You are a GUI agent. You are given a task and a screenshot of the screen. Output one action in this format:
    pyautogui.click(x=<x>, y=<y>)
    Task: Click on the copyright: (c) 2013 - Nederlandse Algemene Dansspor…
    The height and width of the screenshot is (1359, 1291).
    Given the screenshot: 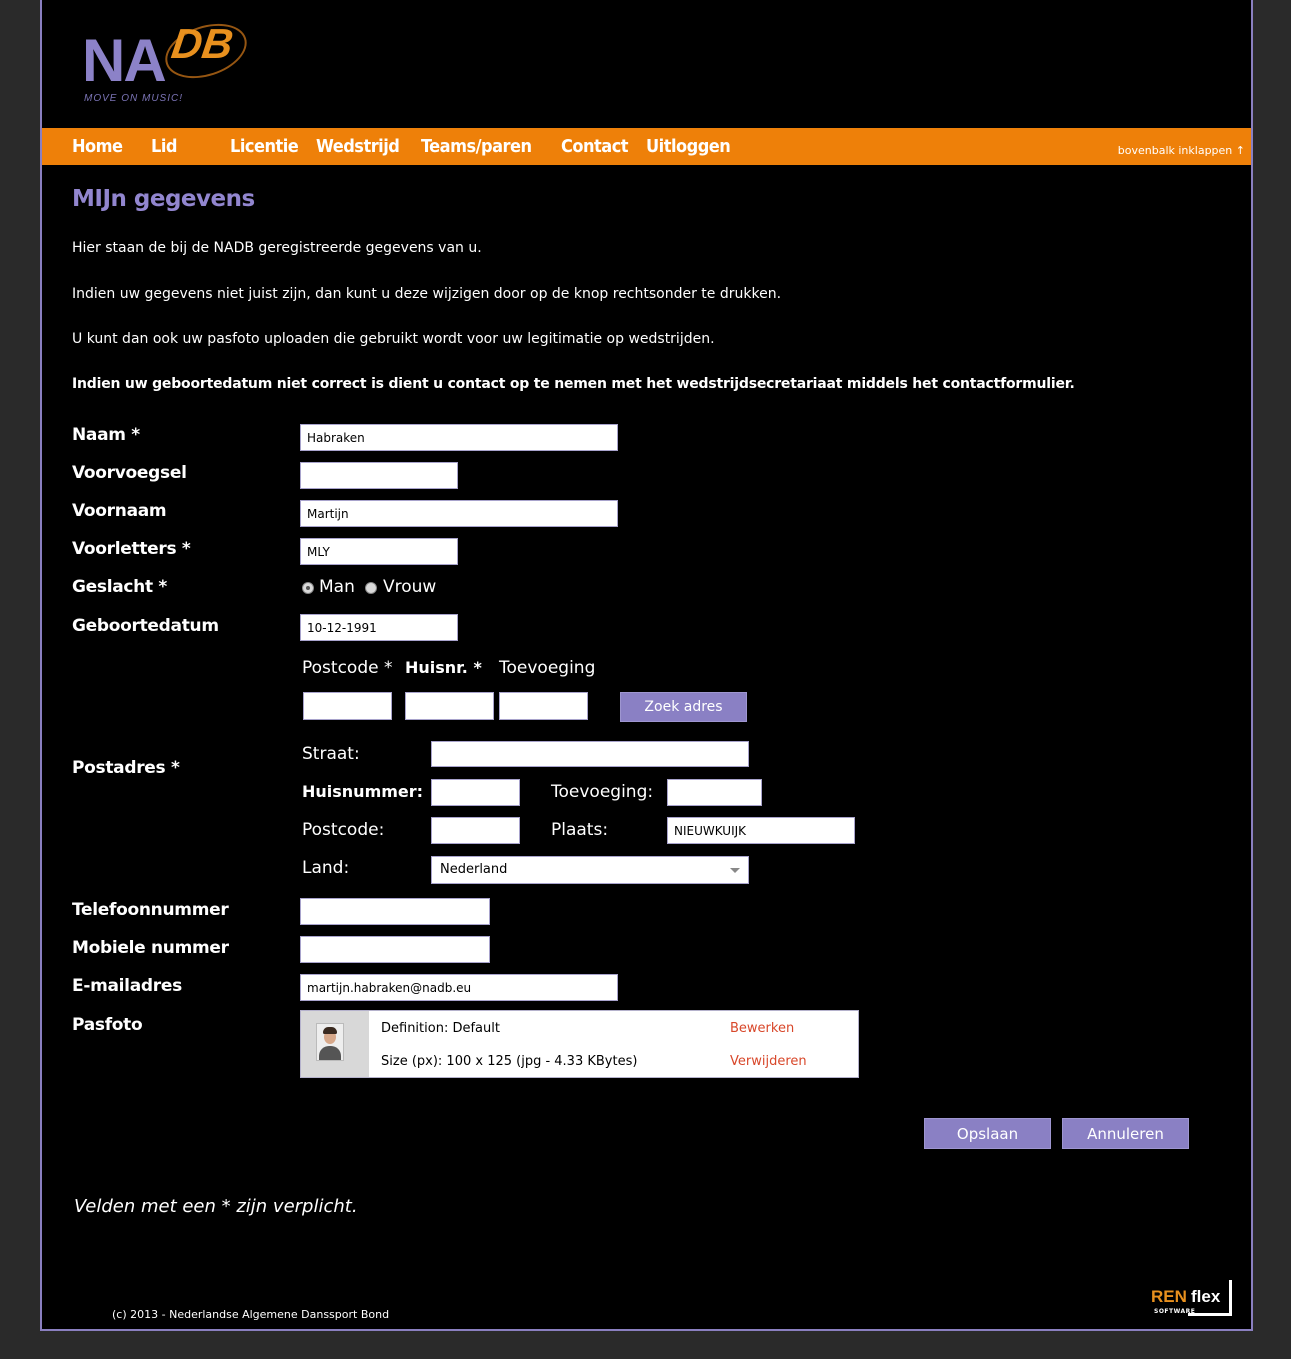 What is the action you would take?
    pyautogui.click(x=251, y=1314)
    